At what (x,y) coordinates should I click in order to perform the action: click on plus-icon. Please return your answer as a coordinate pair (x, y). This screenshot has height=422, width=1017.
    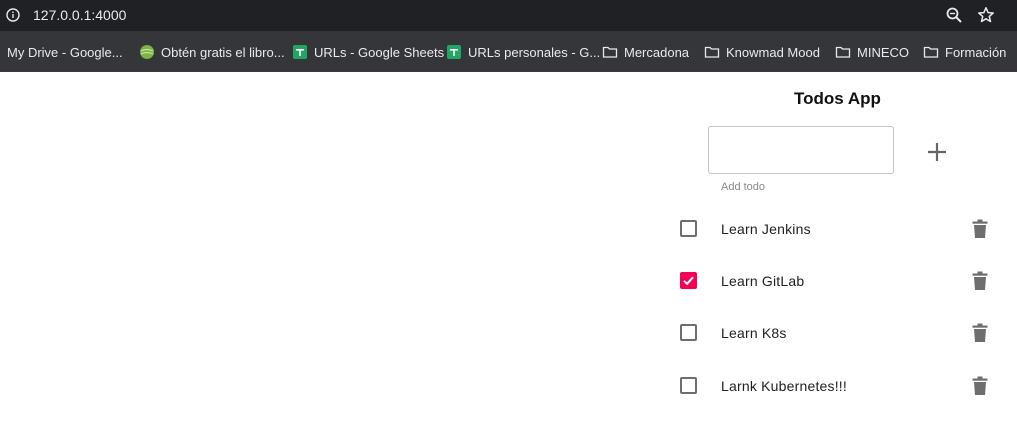
    Looking at the image, I should click on (937, 152).